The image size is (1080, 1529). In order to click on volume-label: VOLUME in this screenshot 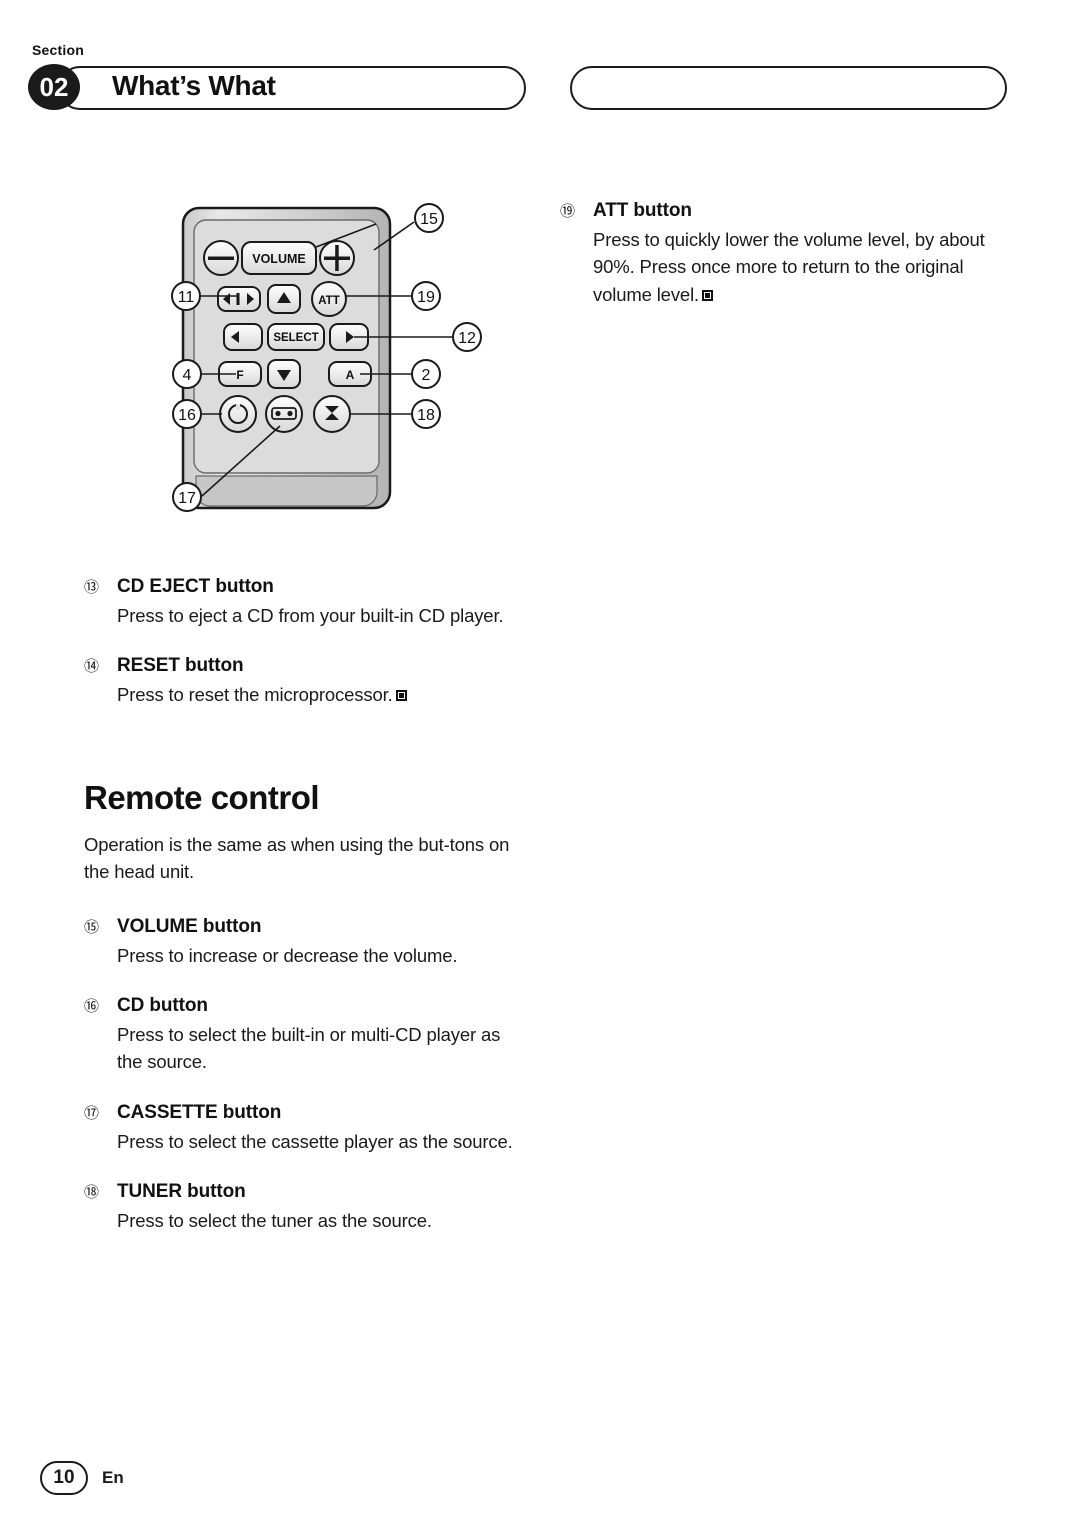, I will do `click(278, 259)`.